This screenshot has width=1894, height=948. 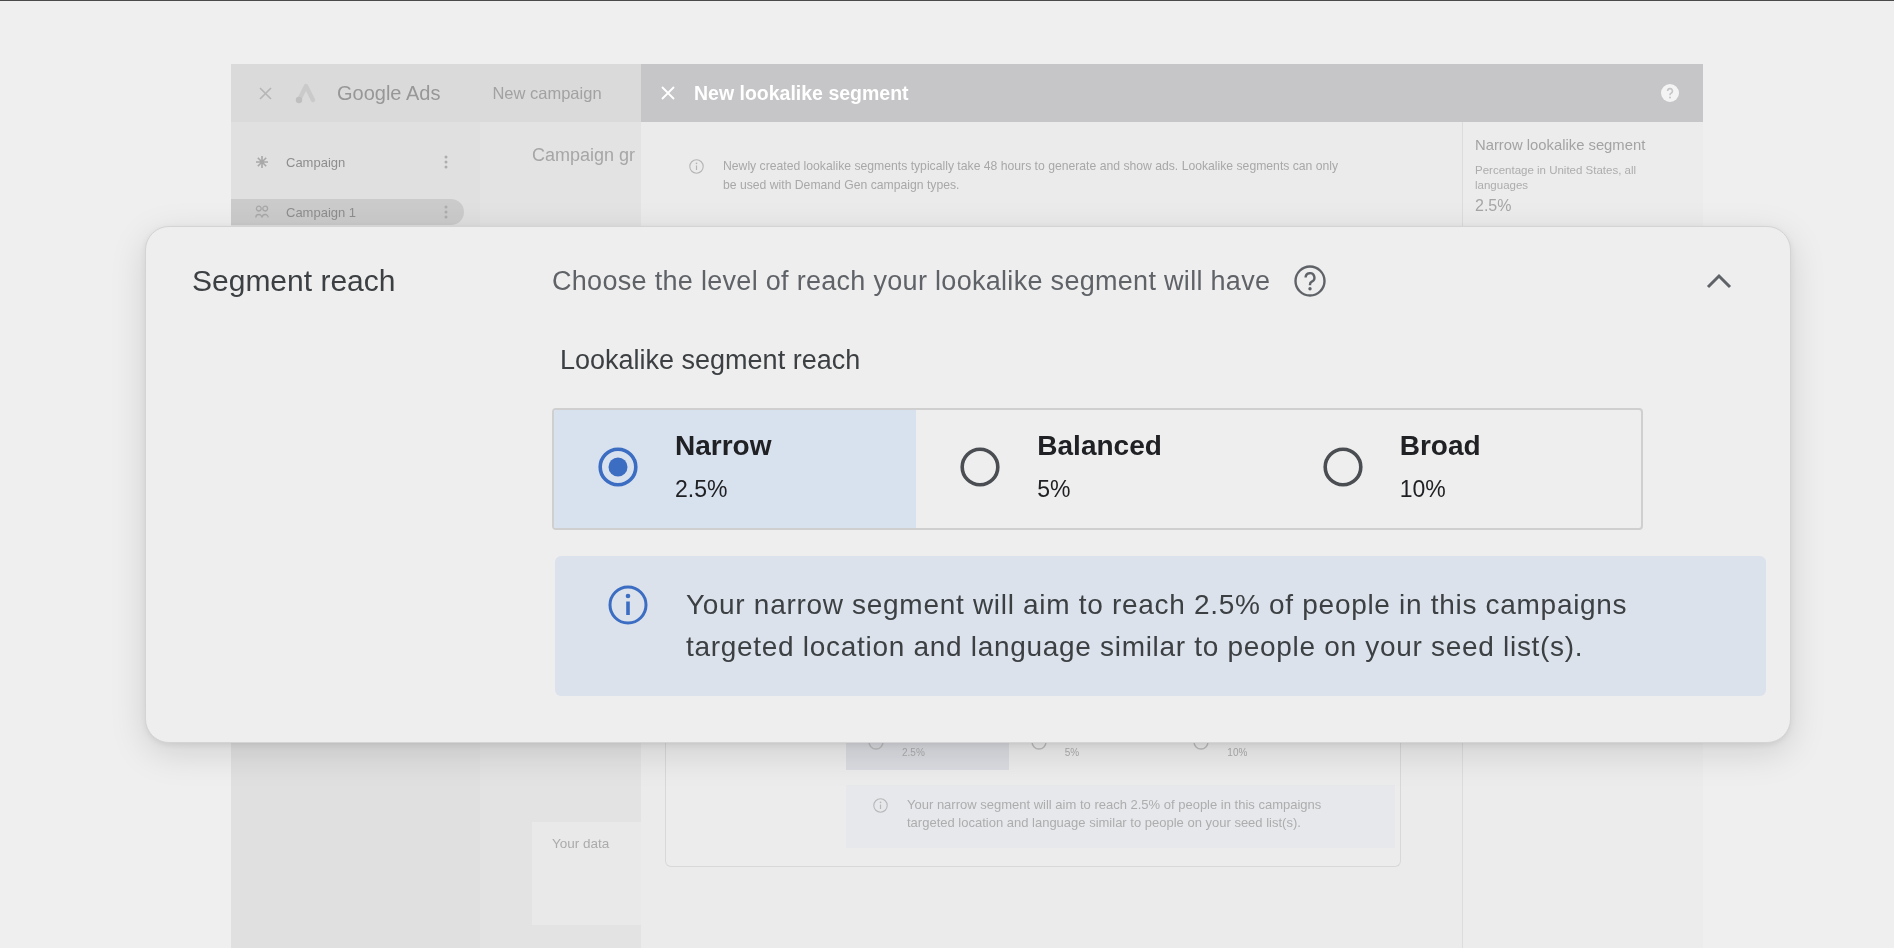 What do you see at coordinates (306, 93) in the screenshot?
I see `logo-icon` at bounding box center [306, 93].